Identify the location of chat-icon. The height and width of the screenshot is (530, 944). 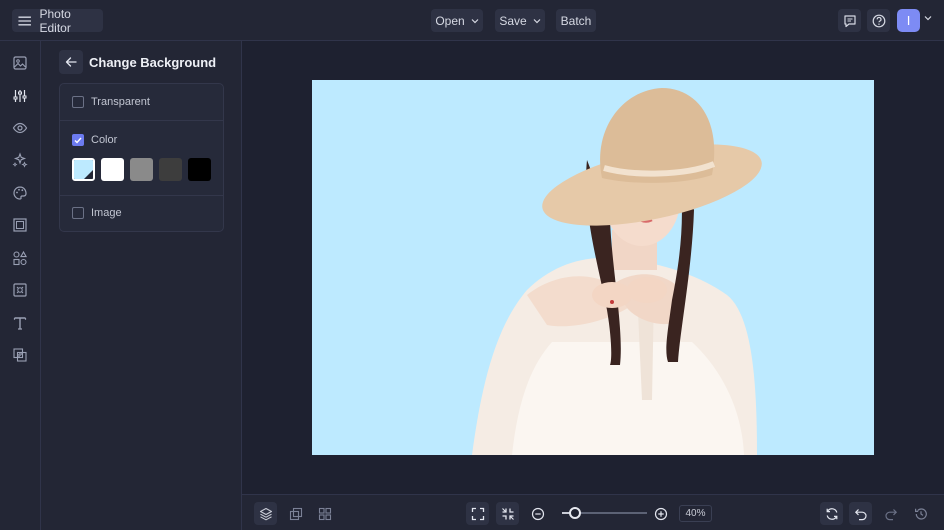
(849, 20).